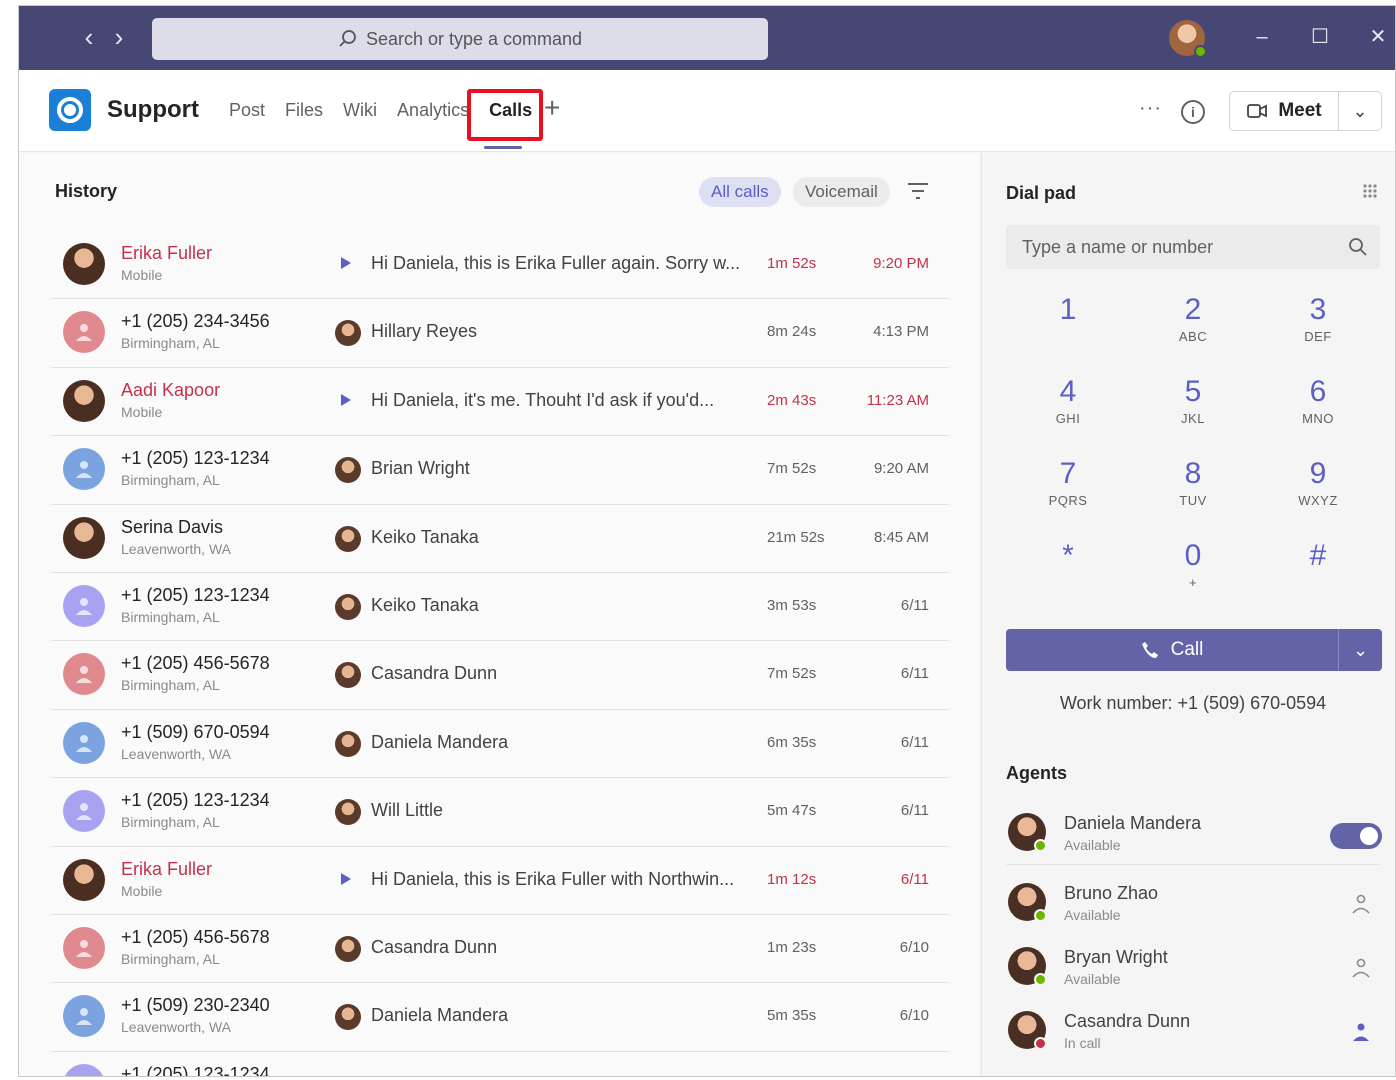  I want to click on close-icon: ✕, so click(1378, 37).